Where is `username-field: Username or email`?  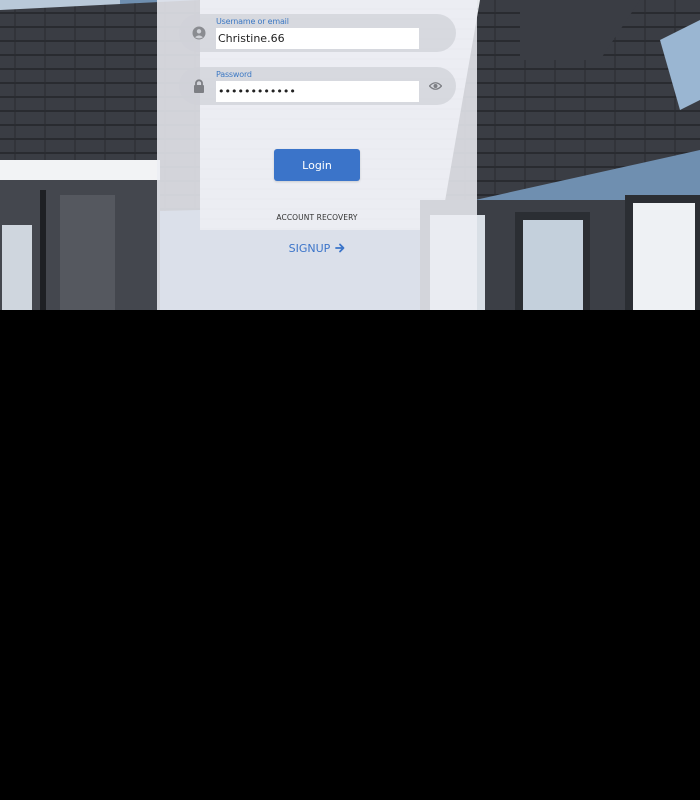 username-field: Username or email is located at coordinates (317, 33).